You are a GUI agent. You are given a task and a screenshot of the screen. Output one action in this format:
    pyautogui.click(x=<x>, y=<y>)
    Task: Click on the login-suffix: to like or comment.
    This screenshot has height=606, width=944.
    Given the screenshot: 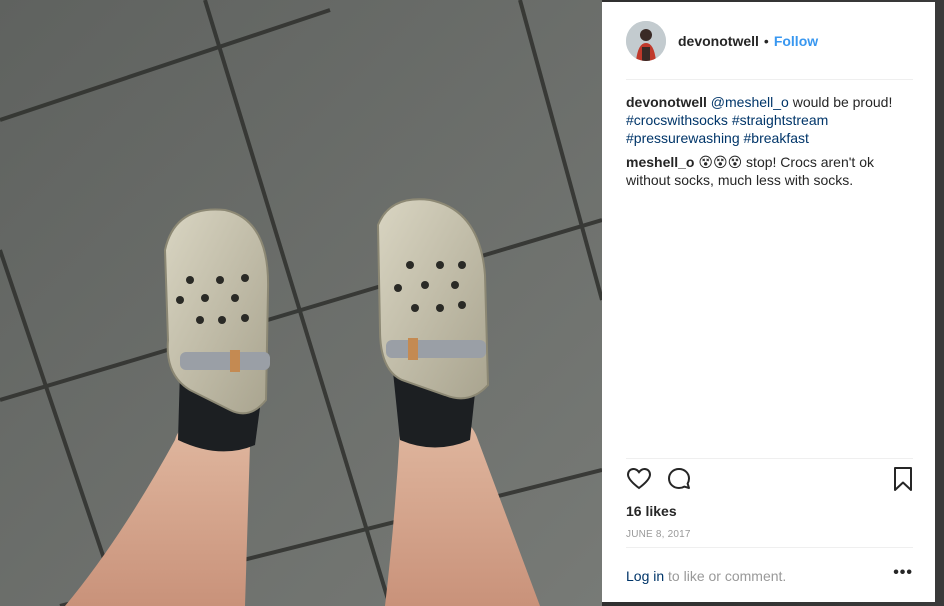 What is the action you would take?
    pyautogui.click(x=727, y=576)
    